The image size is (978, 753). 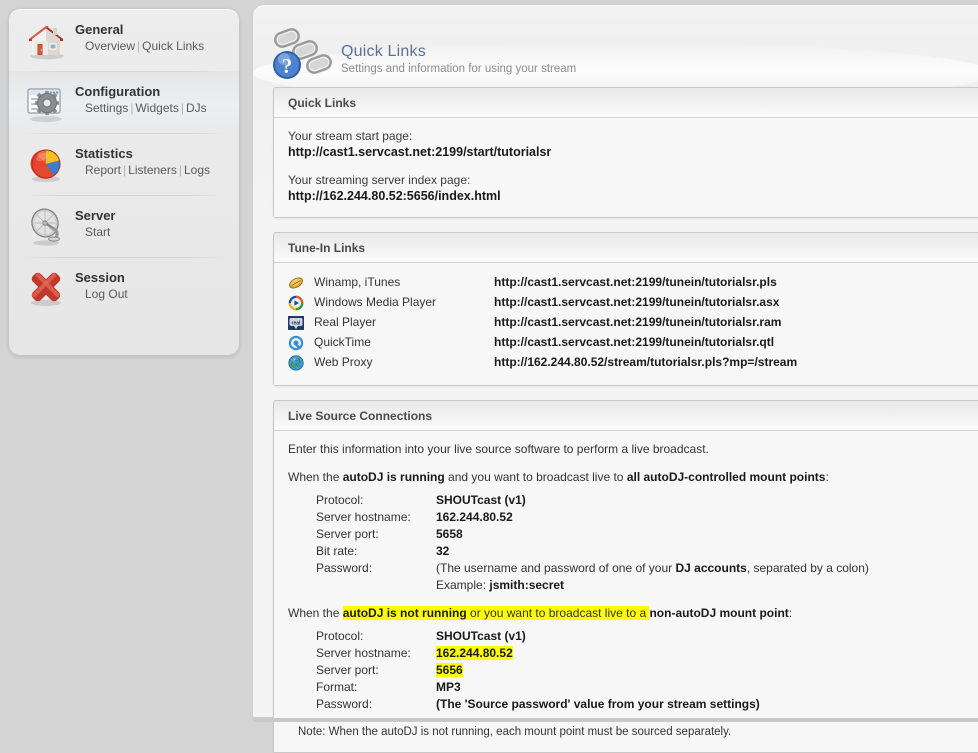 I want to click on sidebar-link-listeners: Listeners, so click(x=152, y=170).